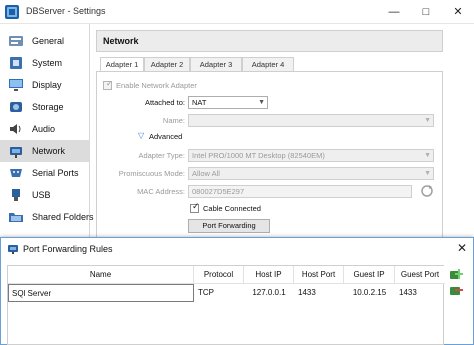  I want to click on usb-icon, so click(16, 195).